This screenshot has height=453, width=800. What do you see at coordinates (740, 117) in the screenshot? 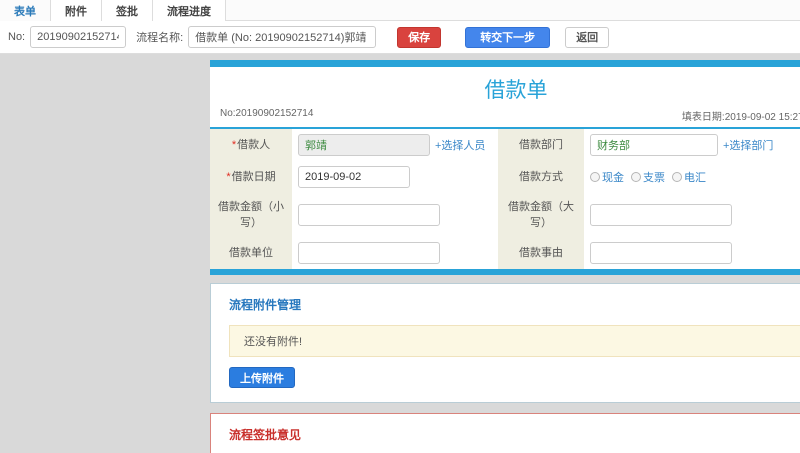
I see `form-fill-date: 填表日期:2019-09-02 15:27:1` at bounding box center [740, 117].